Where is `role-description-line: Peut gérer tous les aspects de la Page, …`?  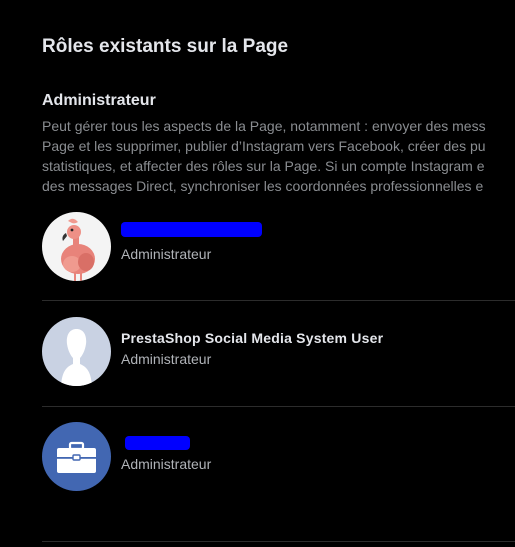 role-description-line: Peut gérer tous les aspects de la Page, … is located at coordinates (264, 126).